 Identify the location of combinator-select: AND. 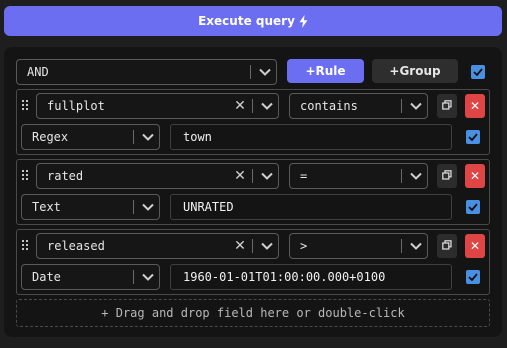
(146, 72).